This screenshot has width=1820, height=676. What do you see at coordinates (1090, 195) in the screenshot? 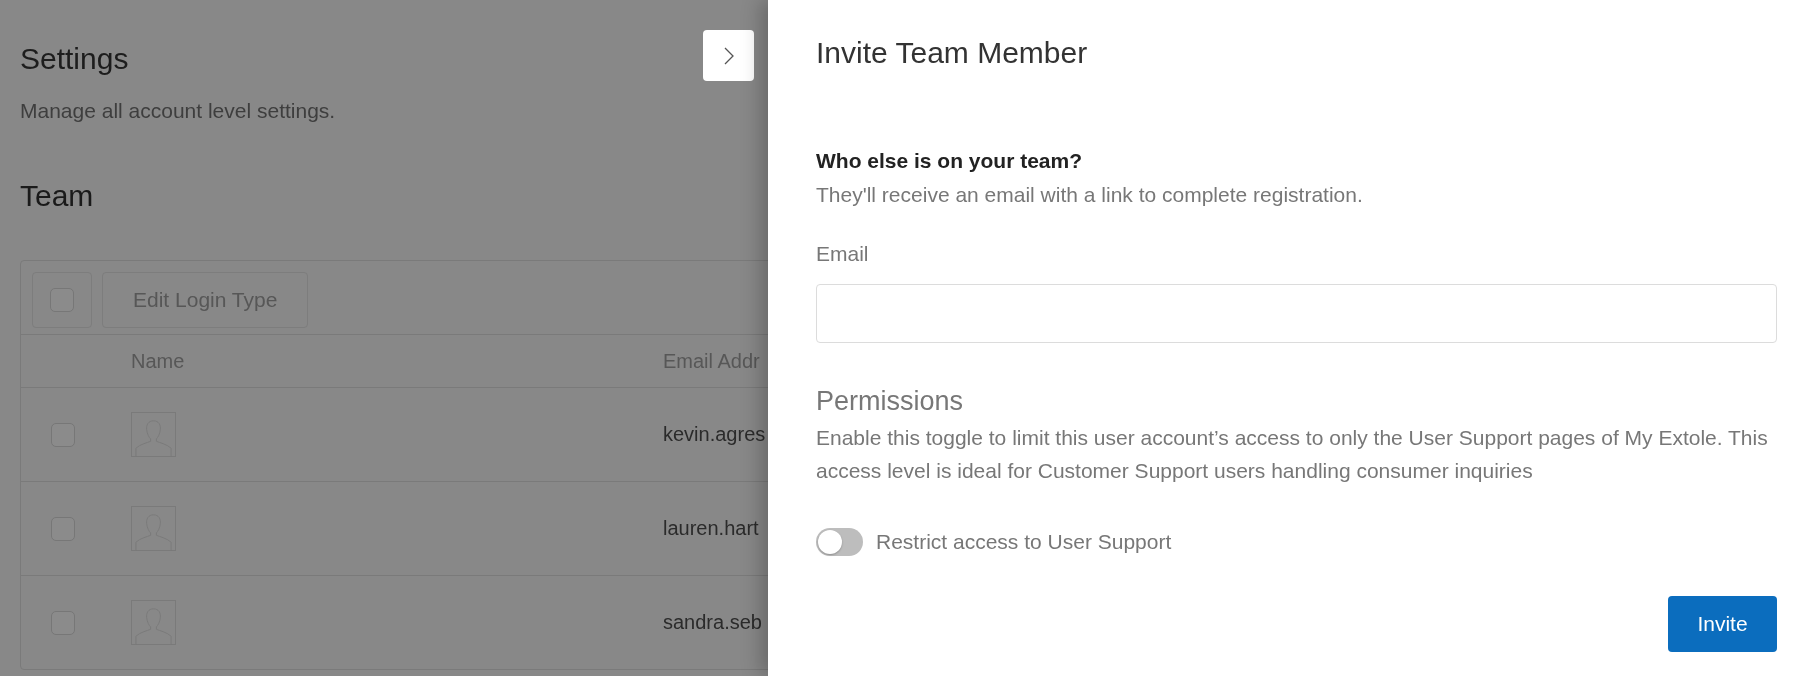
I see `hint-text: They'll receive an email with a link to complete registration.` at bounding box center [1090, 195].